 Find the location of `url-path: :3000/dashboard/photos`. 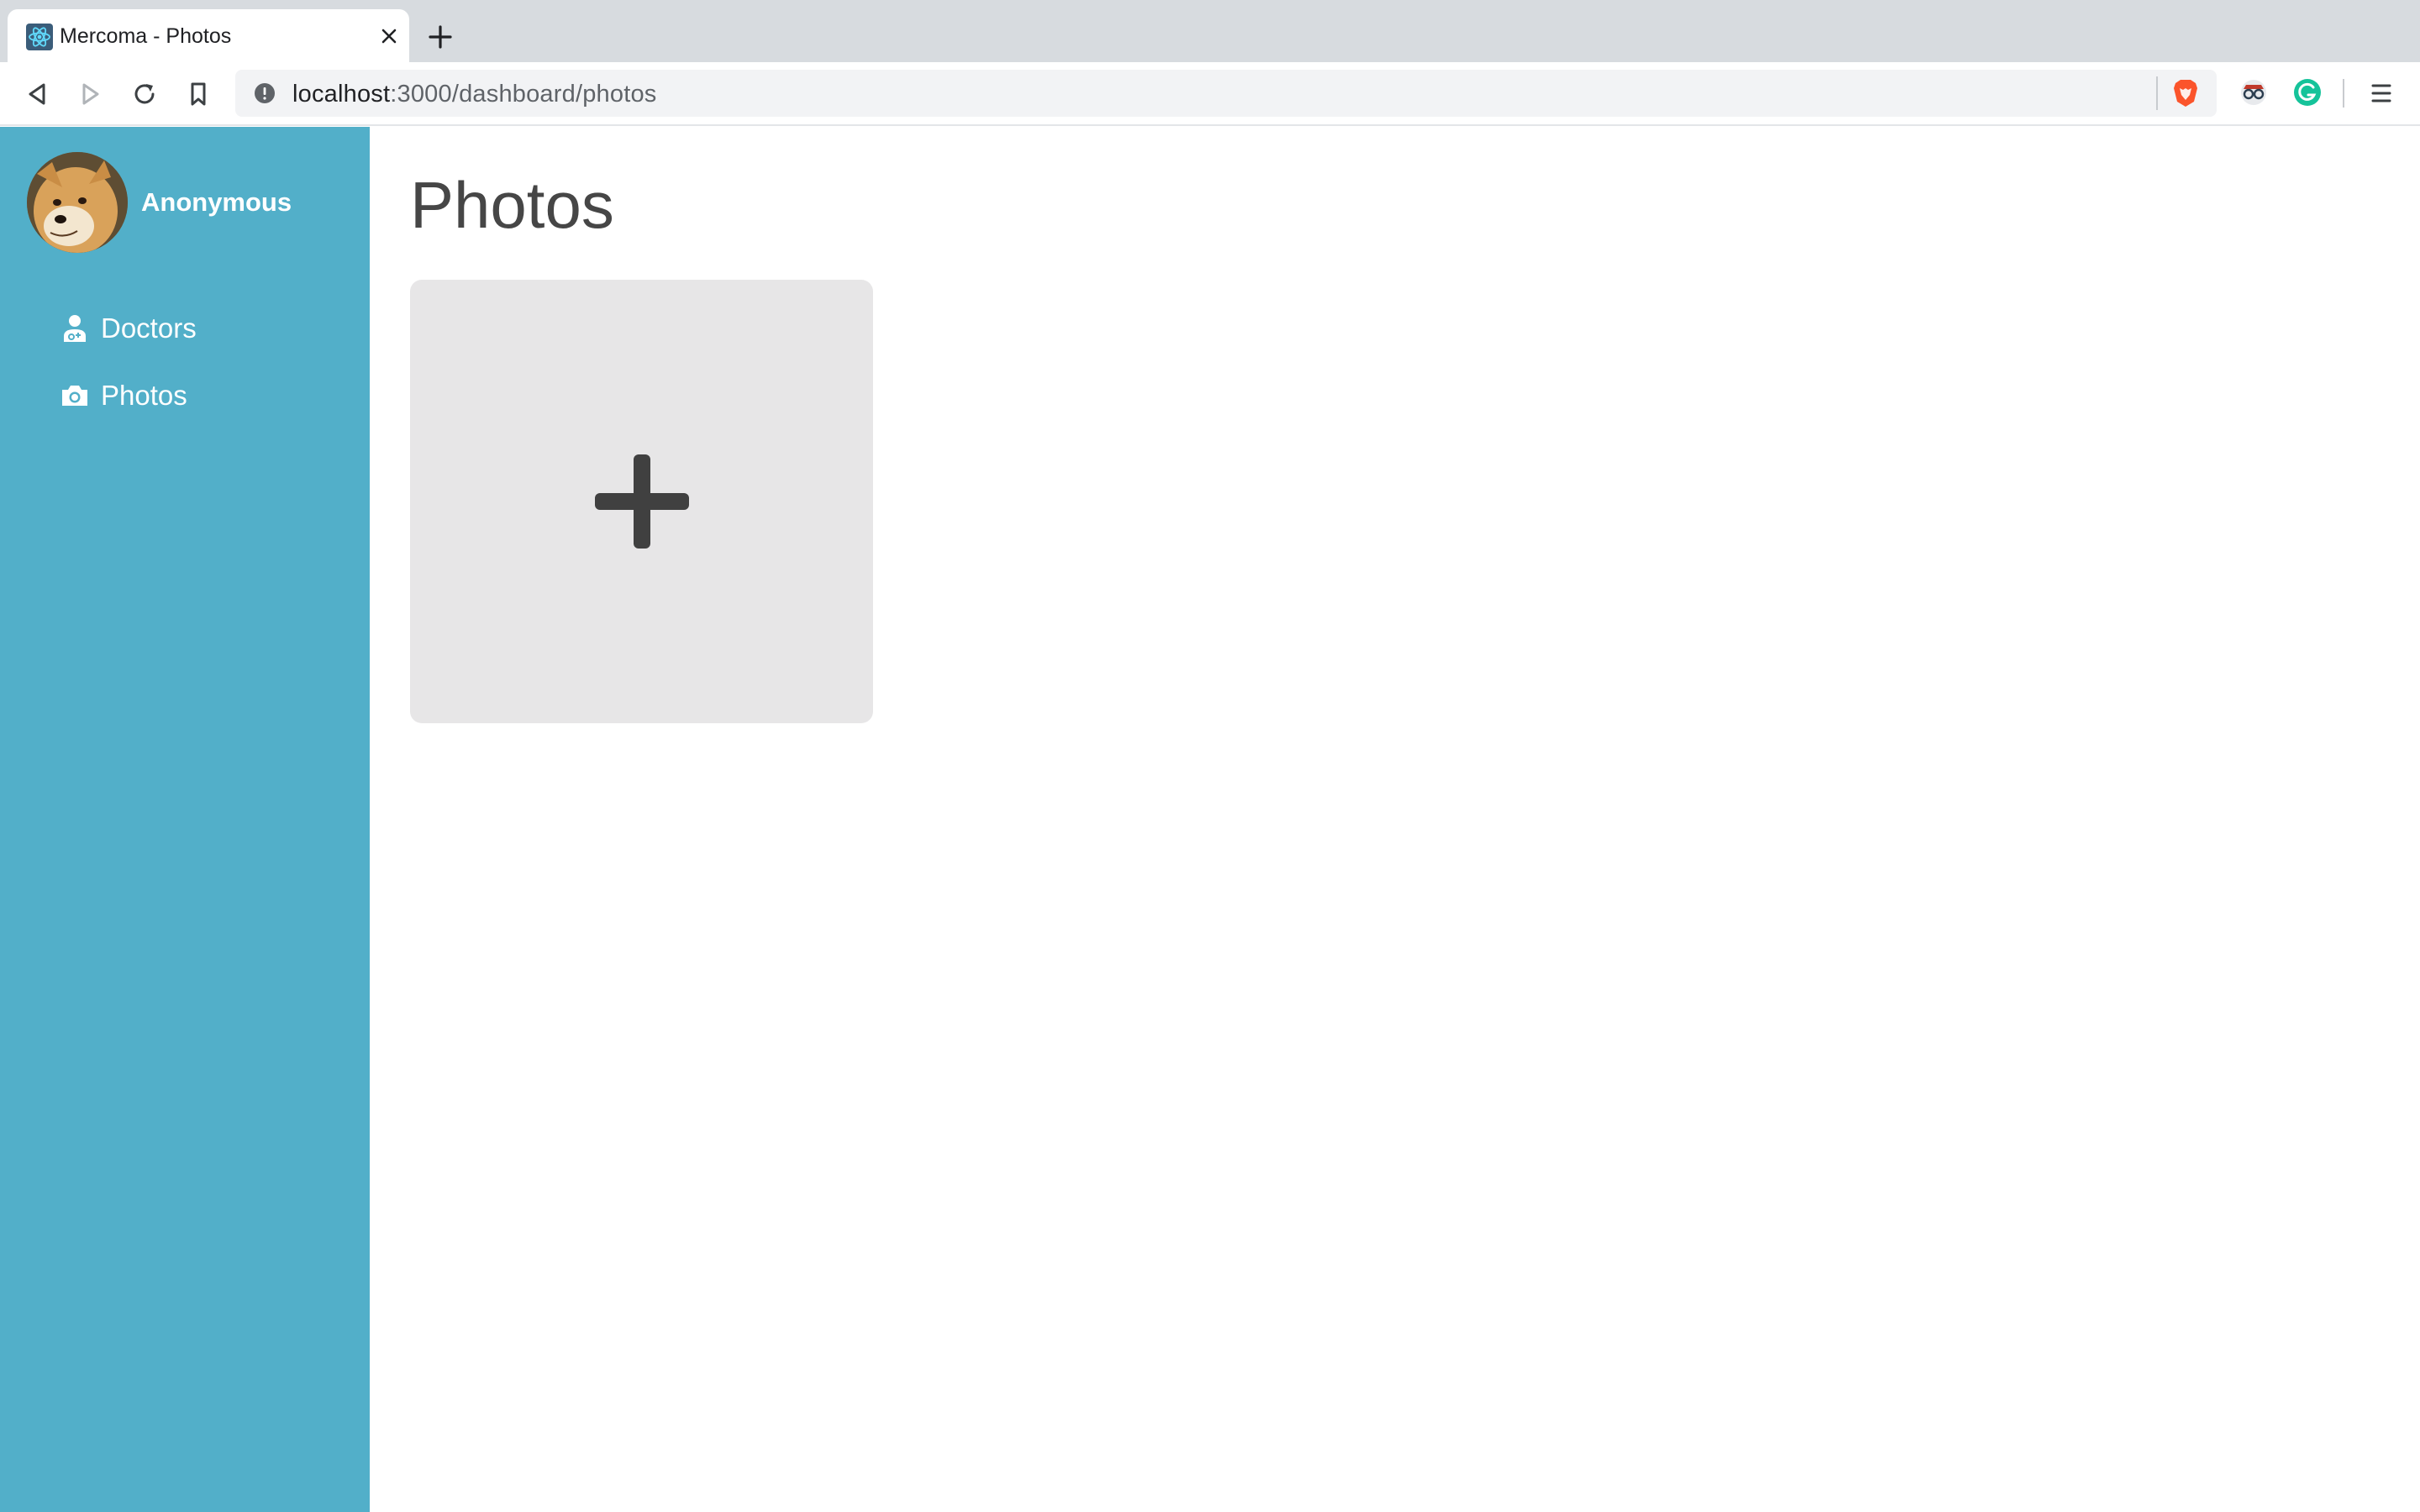

url-path: :3000/dashboard/photos is located at coordinates (523, 94).